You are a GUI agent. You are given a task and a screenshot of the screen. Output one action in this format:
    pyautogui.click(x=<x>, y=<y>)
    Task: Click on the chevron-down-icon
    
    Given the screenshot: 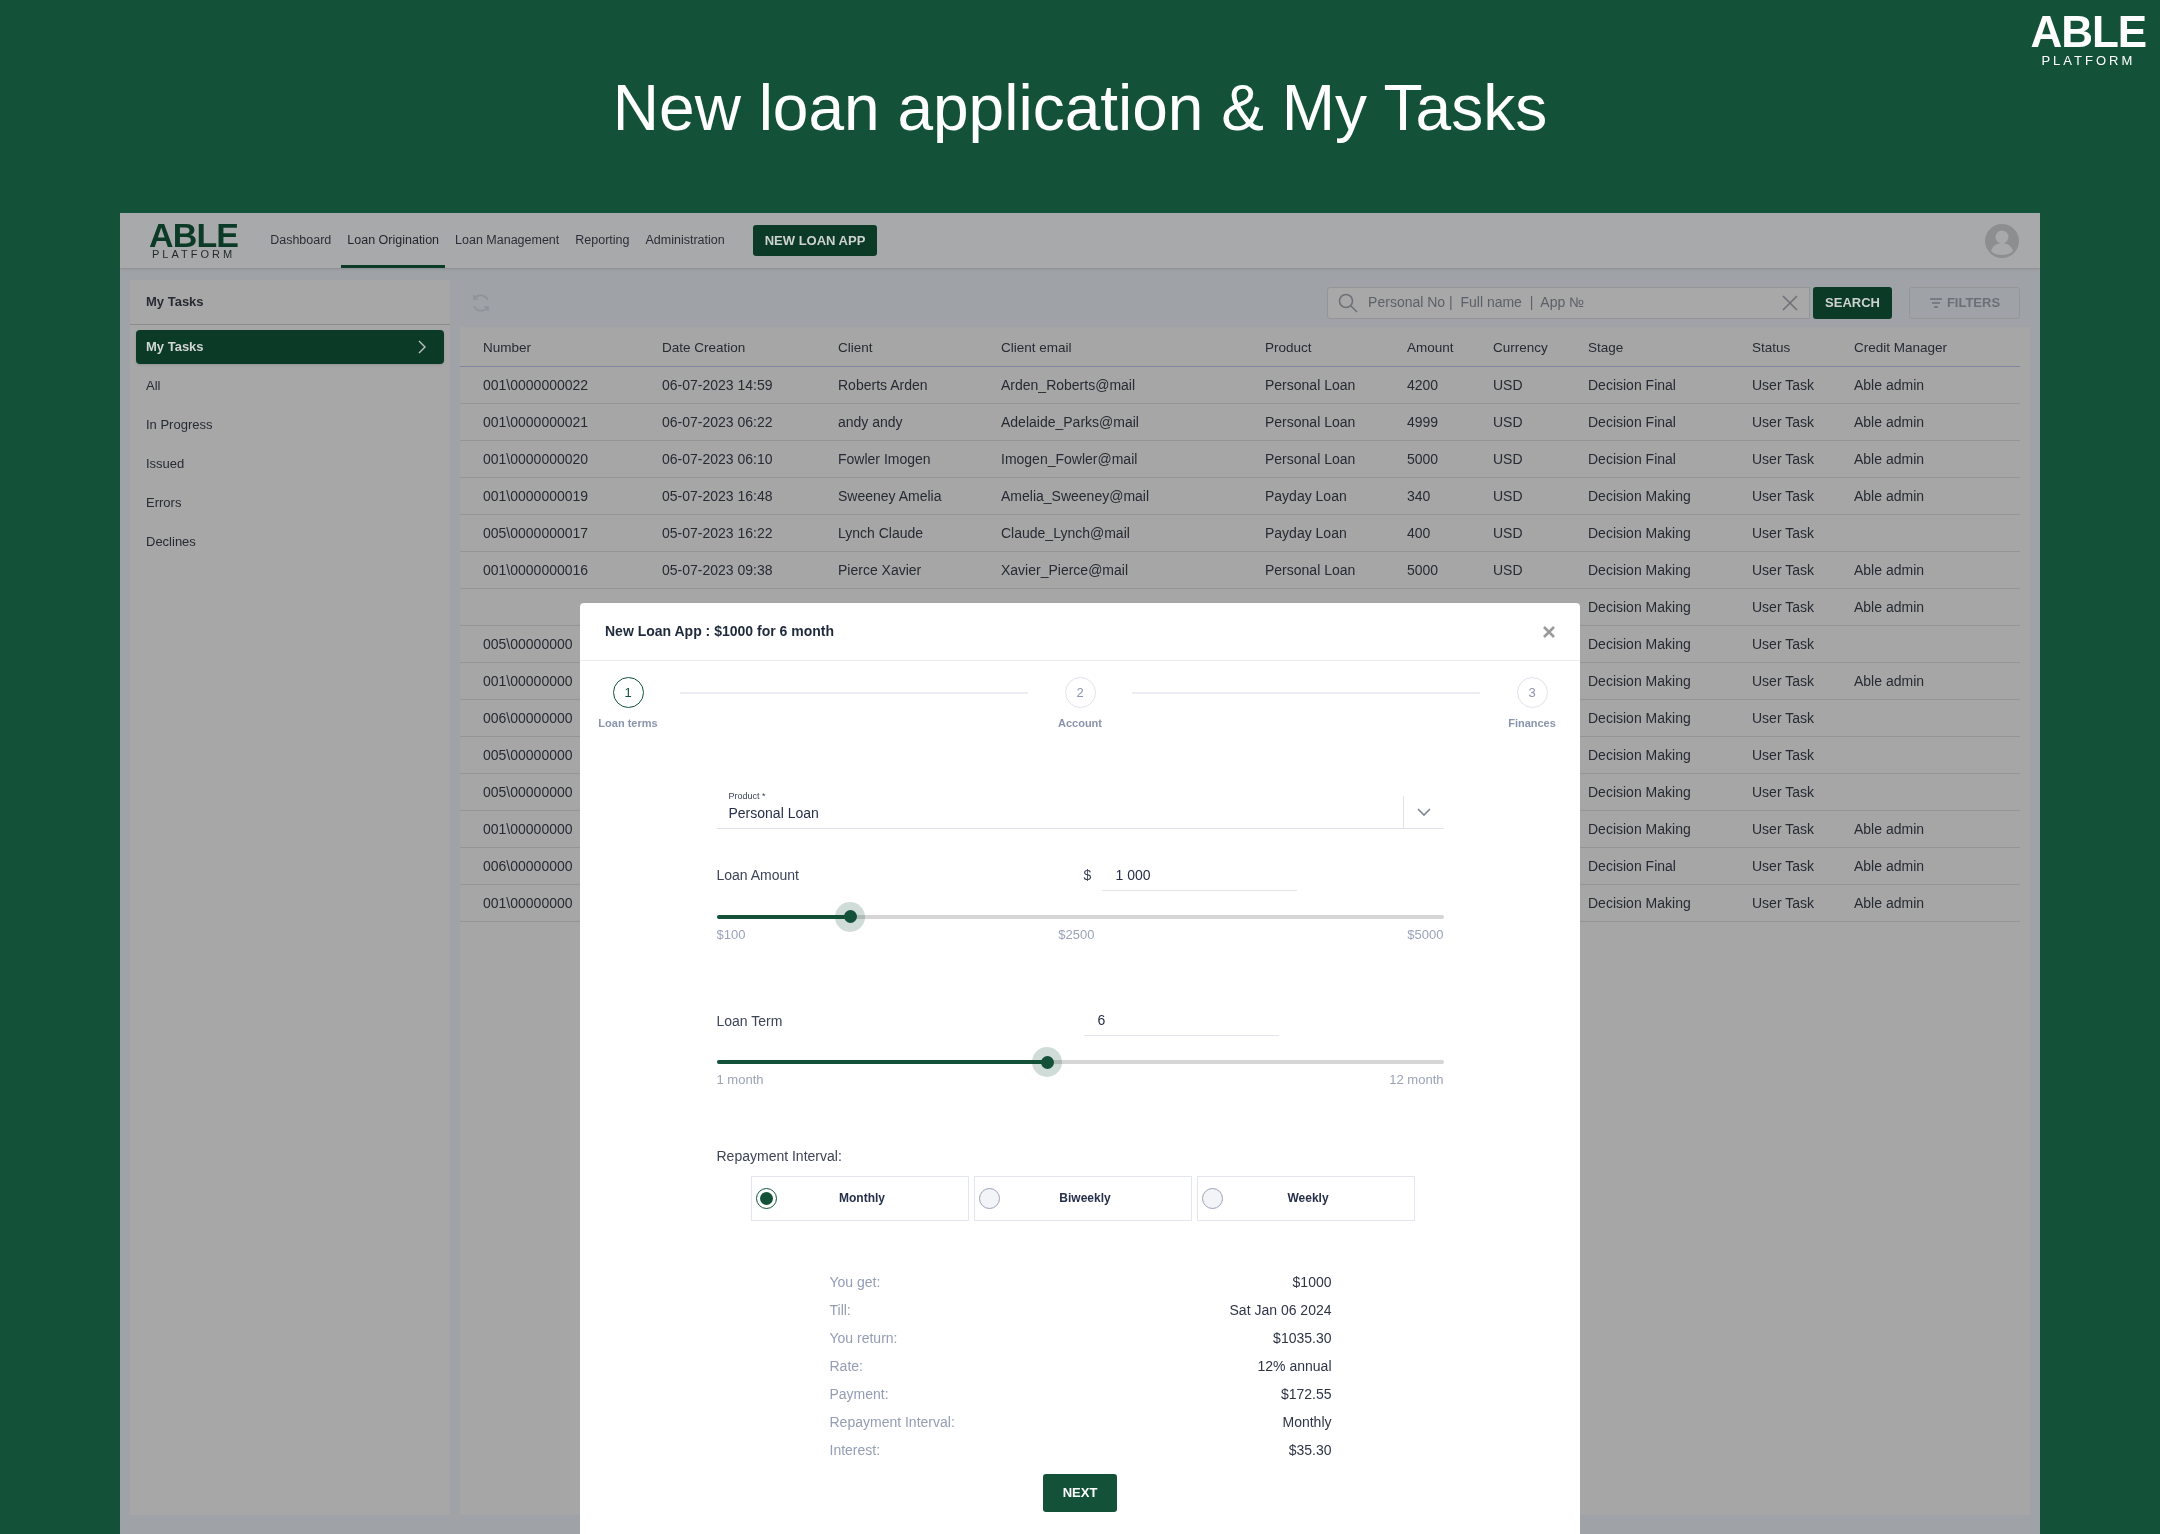 What is the action you would take?
    pyautogui.click(x=1423, y=811)
    